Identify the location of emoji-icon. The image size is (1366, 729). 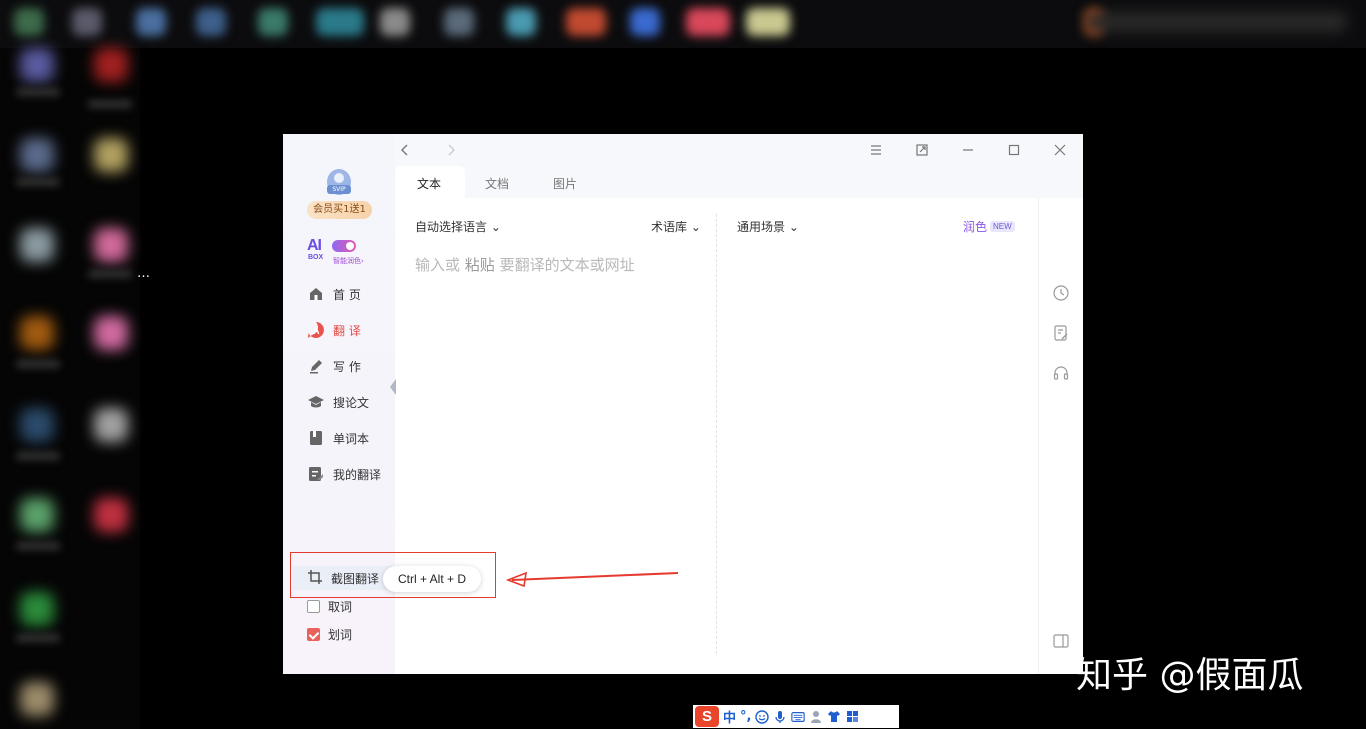
(762, 716).